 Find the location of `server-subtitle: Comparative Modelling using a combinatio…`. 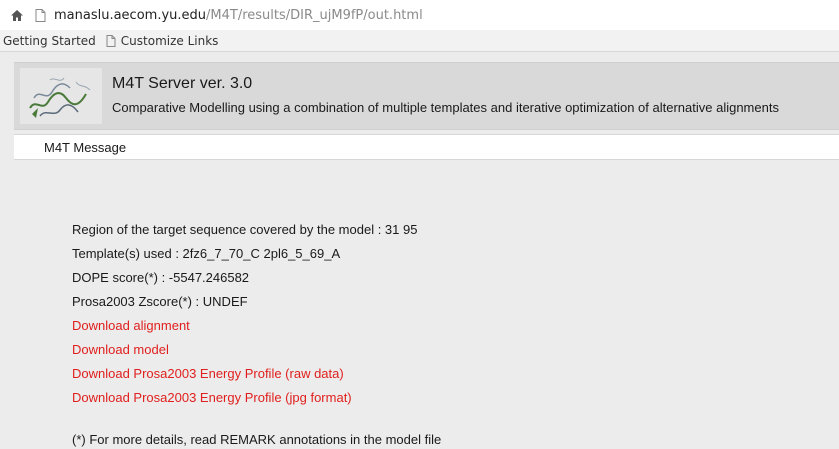

server-subtitle: Comparative Modelling using a combinatio… is located at coordinates (445, 107).